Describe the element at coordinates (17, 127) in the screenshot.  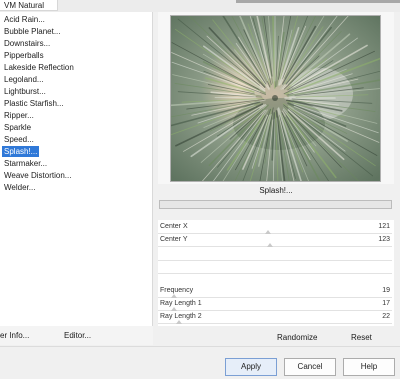
I see `filter-item-sparkle: Sparkle` at that location.